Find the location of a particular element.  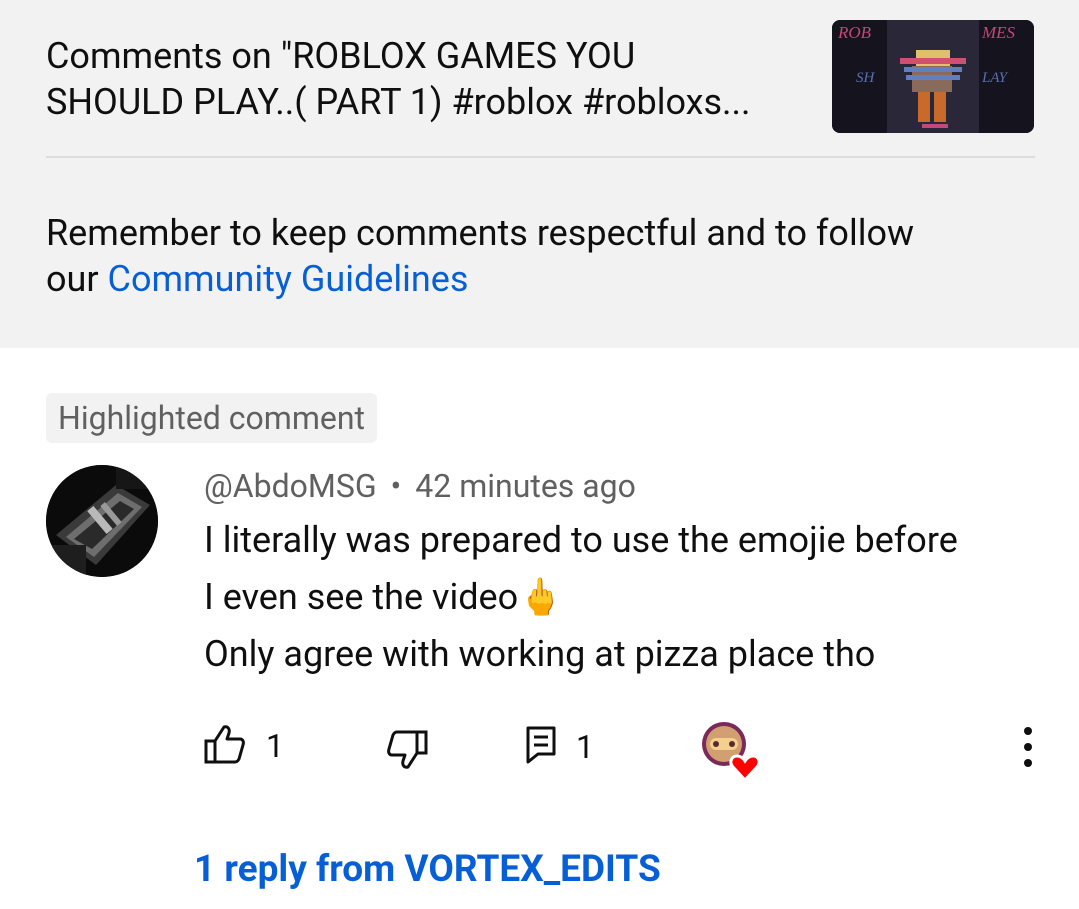

svg-text: LAY is located at coordinates (995, 78).